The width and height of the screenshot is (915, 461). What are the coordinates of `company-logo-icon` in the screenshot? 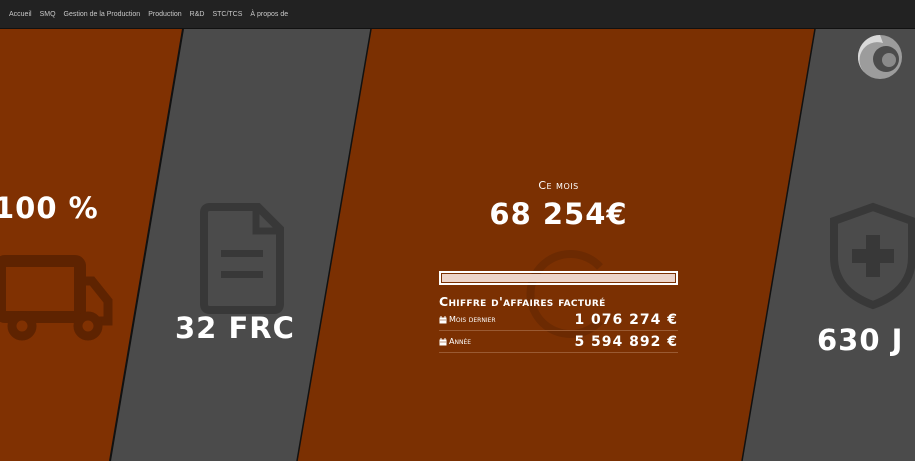 It's located at (879, 56).